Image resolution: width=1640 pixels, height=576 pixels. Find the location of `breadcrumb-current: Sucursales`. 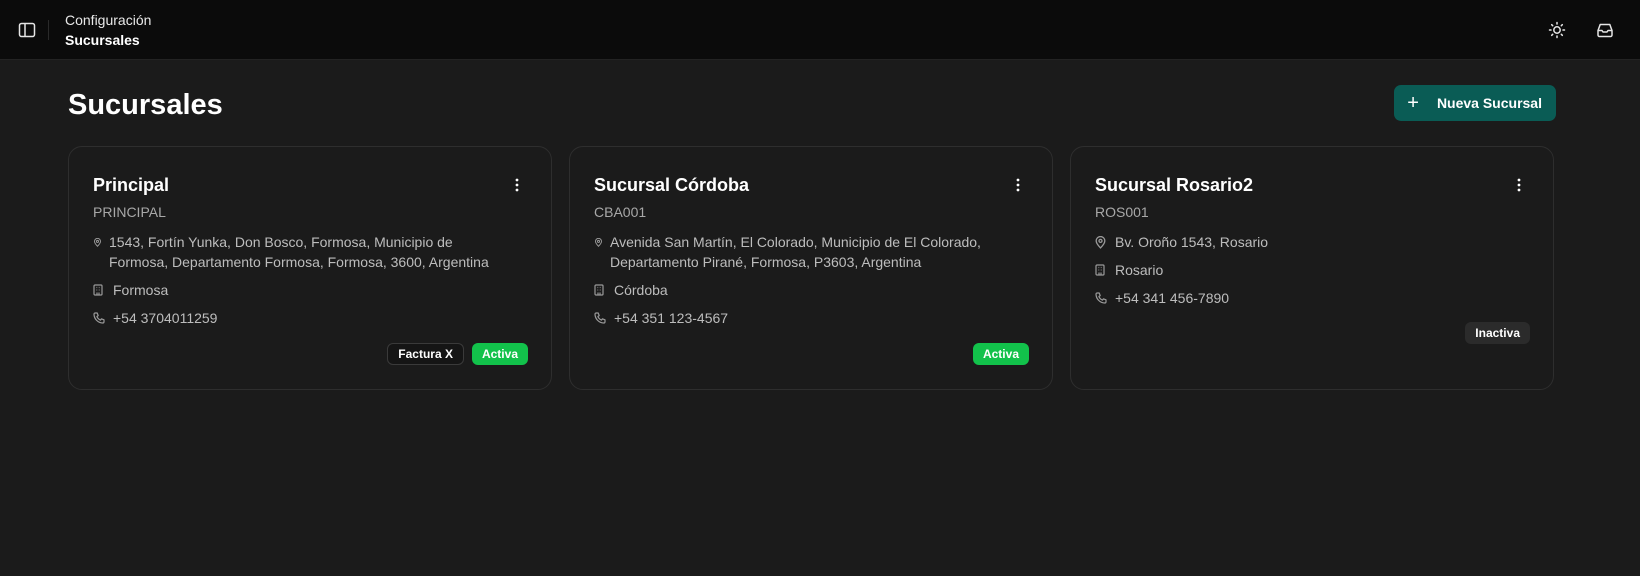

breadcrumb-current: Sucursales is located at coordinates (102, 39).